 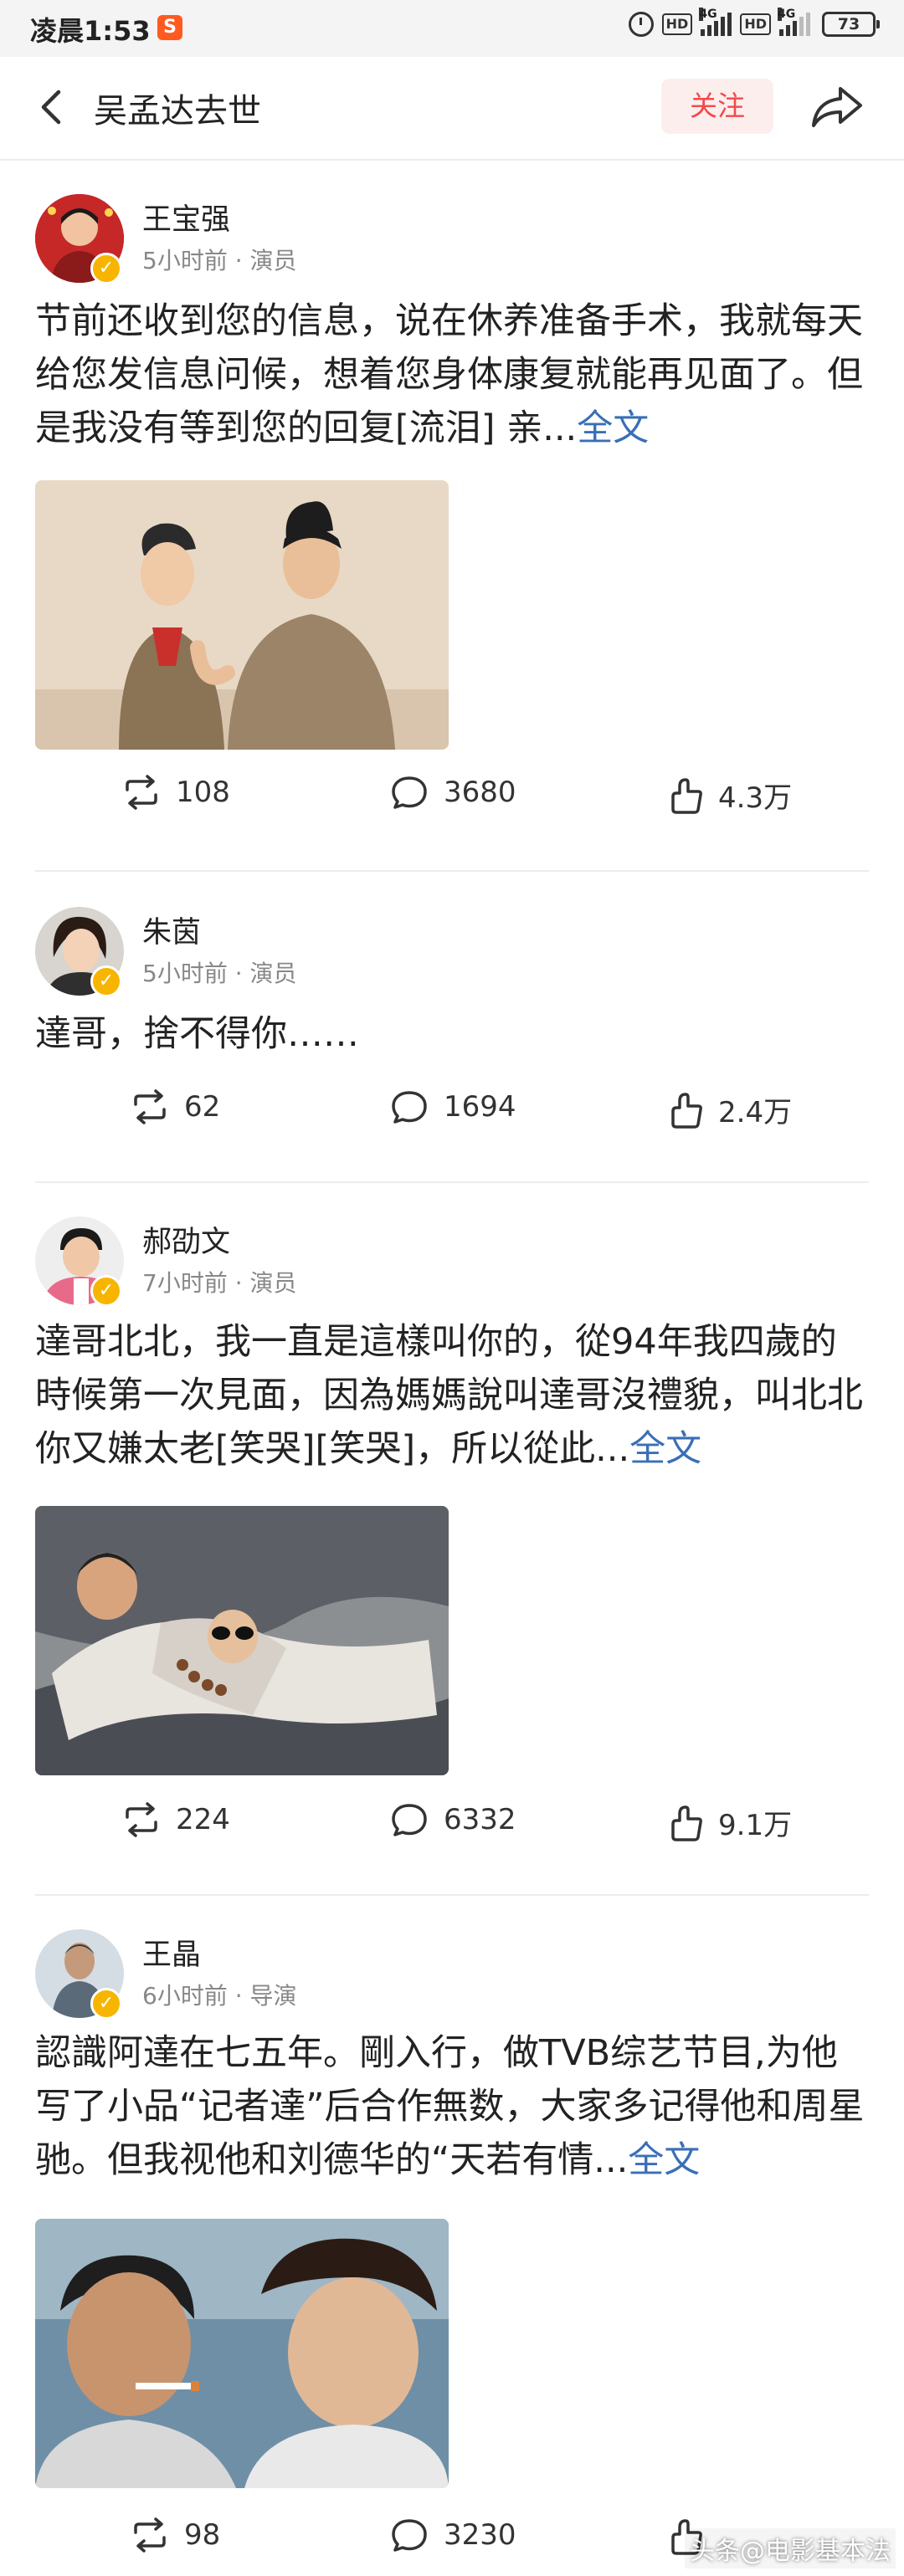 I want to click on comment-count: 3680, so click(x=480, y=793).